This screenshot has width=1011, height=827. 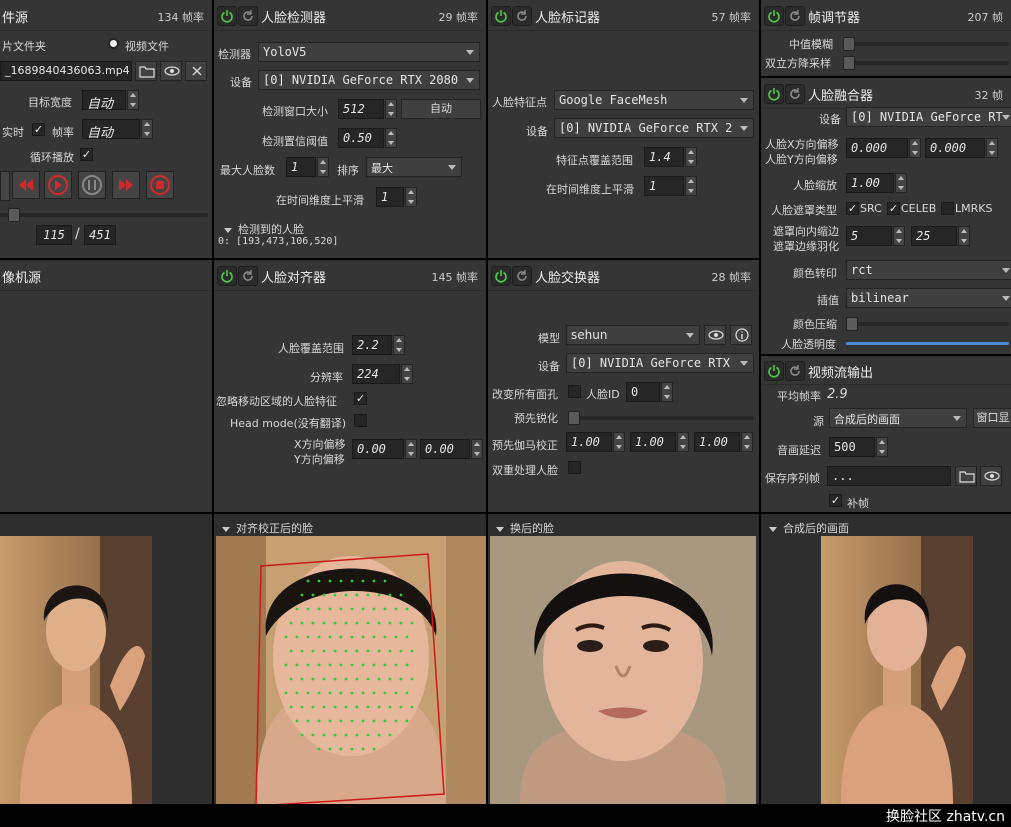 What do you see at coordinates (947, 208) in the screenshot?
I see `mask-lmrks-checkbox` at bounding box center [947, 208].